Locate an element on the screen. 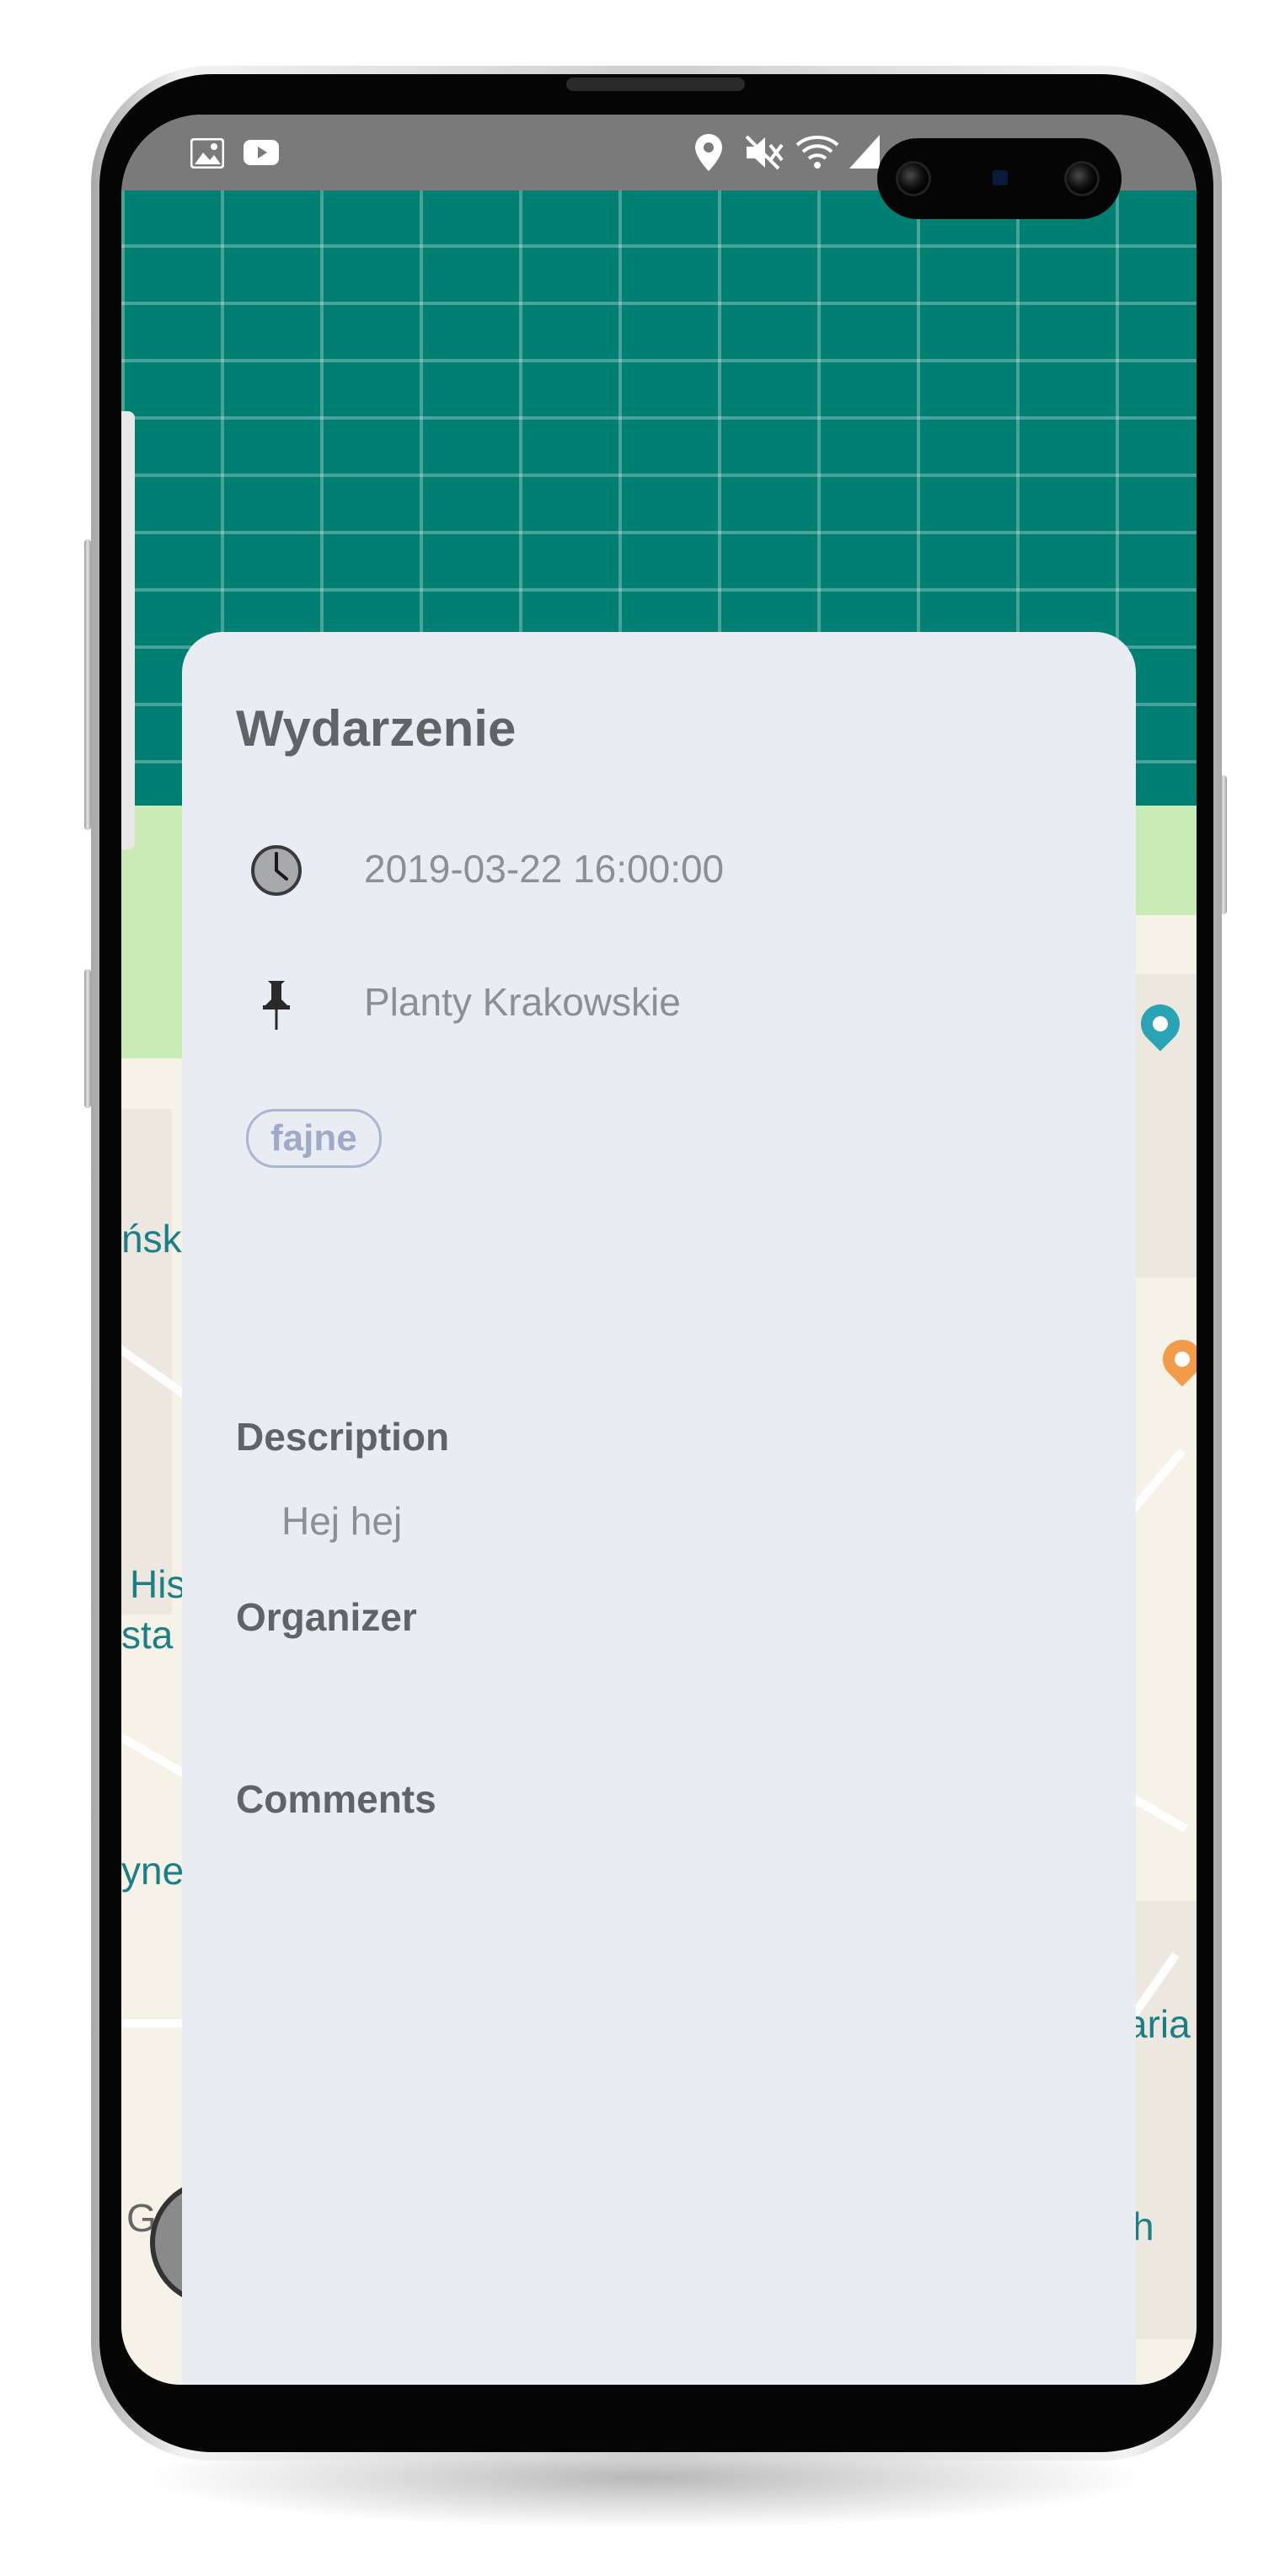  map-label: sta is located at coordinates (147, 1635).